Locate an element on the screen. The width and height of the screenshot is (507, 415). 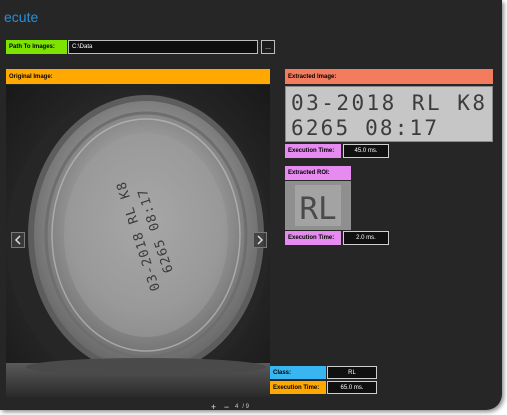
zoom-out-button: − is located at coordinates (226, 406).